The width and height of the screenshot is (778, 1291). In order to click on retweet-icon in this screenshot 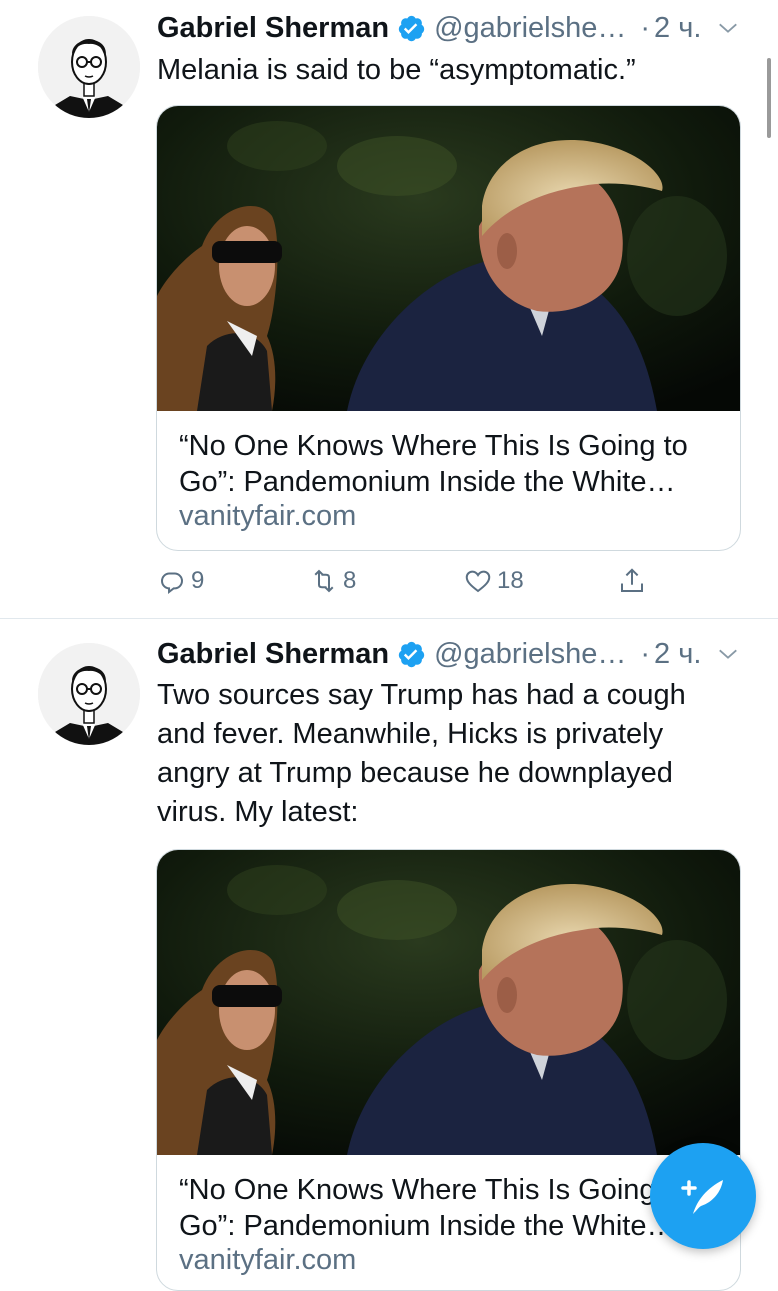, I will do `click(324, 581)`.